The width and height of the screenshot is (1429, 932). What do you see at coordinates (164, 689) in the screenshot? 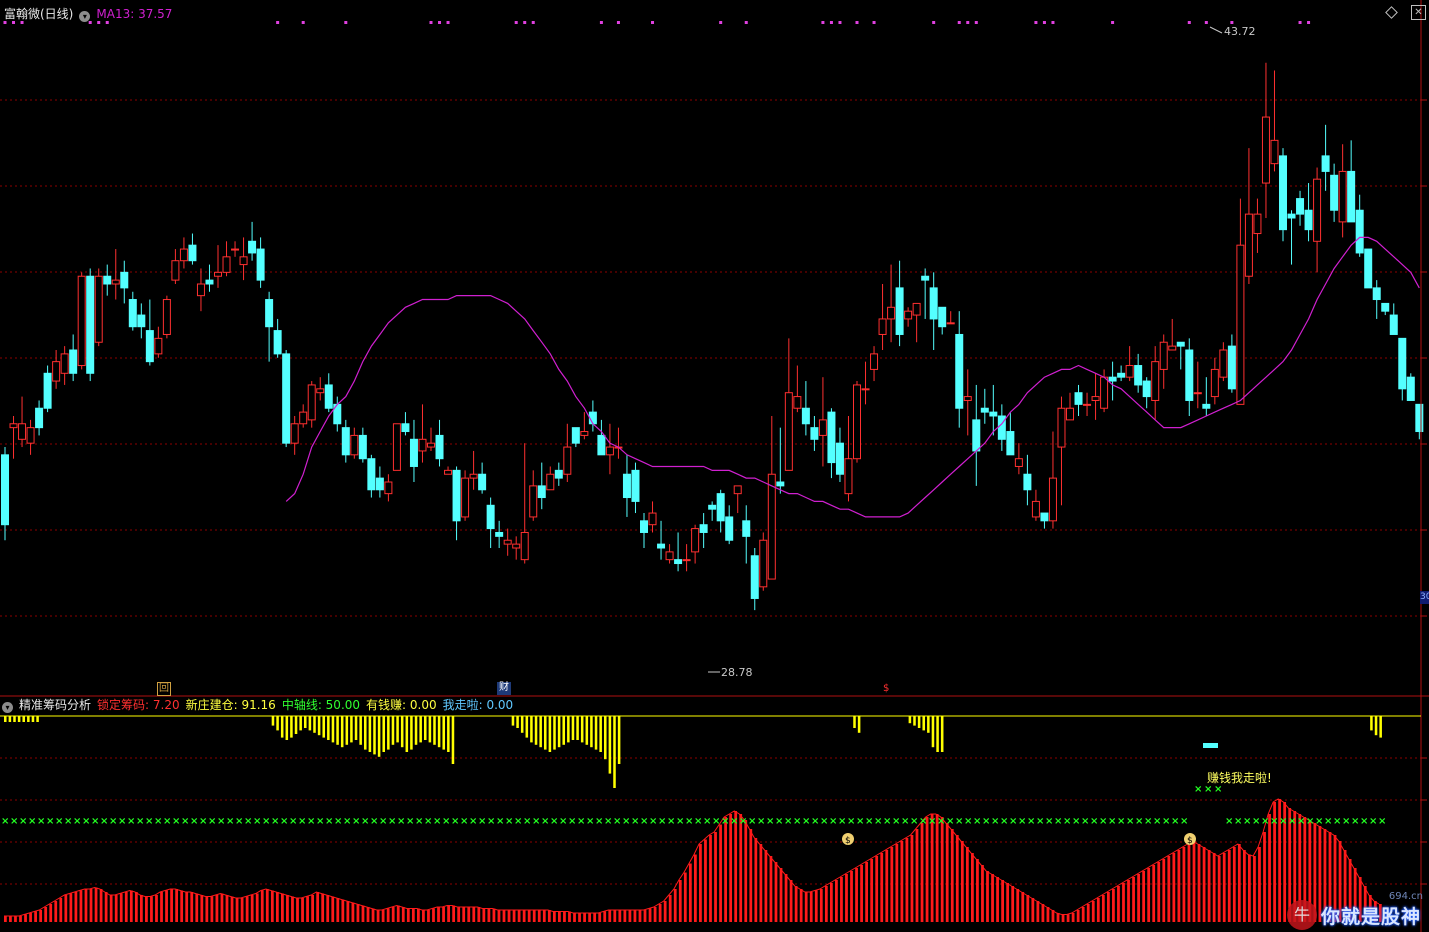
I see `event-box-marker: 回` at bounding box center [164, 689].